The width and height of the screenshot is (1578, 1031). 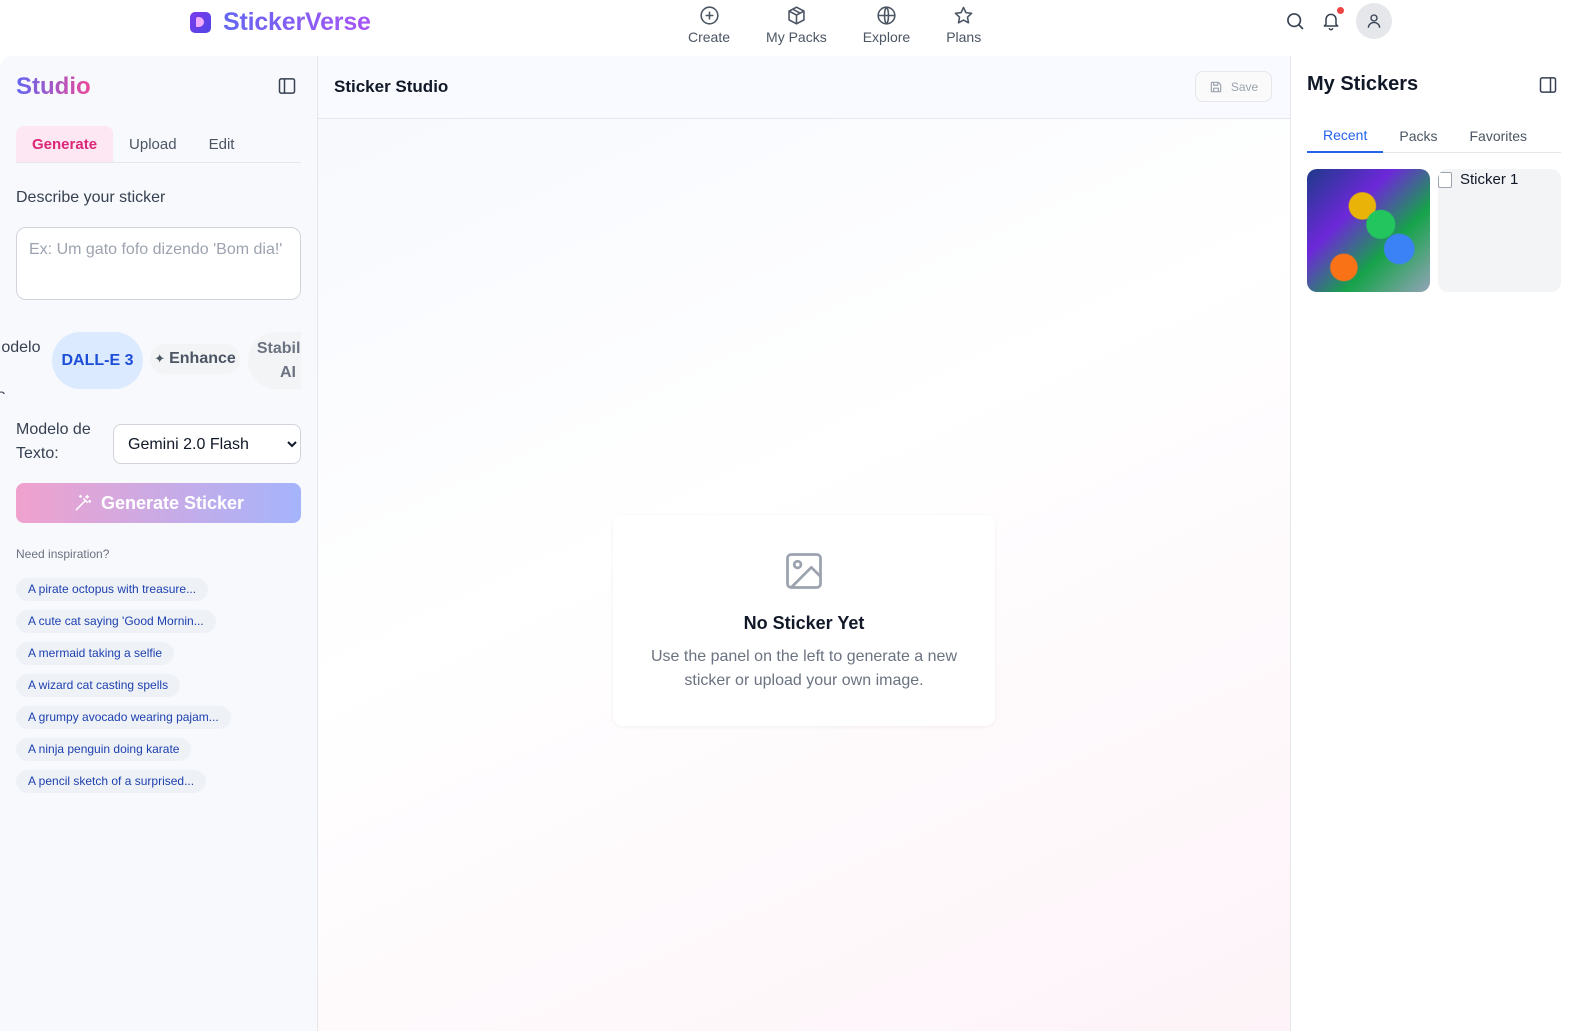 I want to click on sticker-alt-text: Sticker 1, so click(x=1489, y=179).